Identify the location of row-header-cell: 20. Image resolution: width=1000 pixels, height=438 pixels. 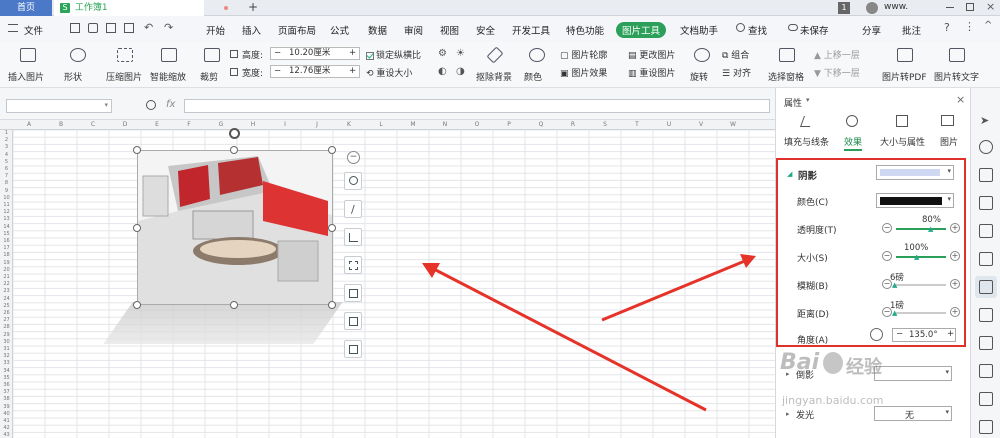
(6, 270).